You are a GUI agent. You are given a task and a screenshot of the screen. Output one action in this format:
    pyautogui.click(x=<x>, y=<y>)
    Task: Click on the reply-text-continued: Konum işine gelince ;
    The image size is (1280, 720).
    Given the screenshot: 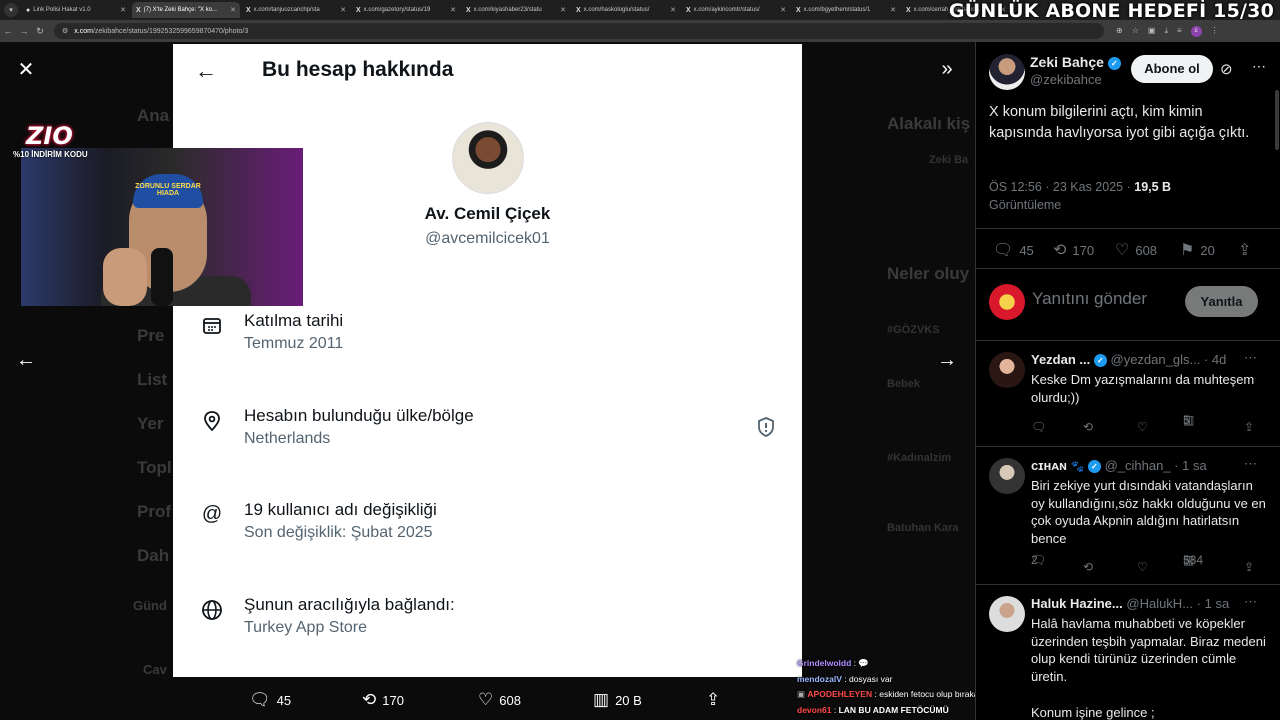 What is the action you would take?
    pyautogui.click(x=1093, y=712)
    